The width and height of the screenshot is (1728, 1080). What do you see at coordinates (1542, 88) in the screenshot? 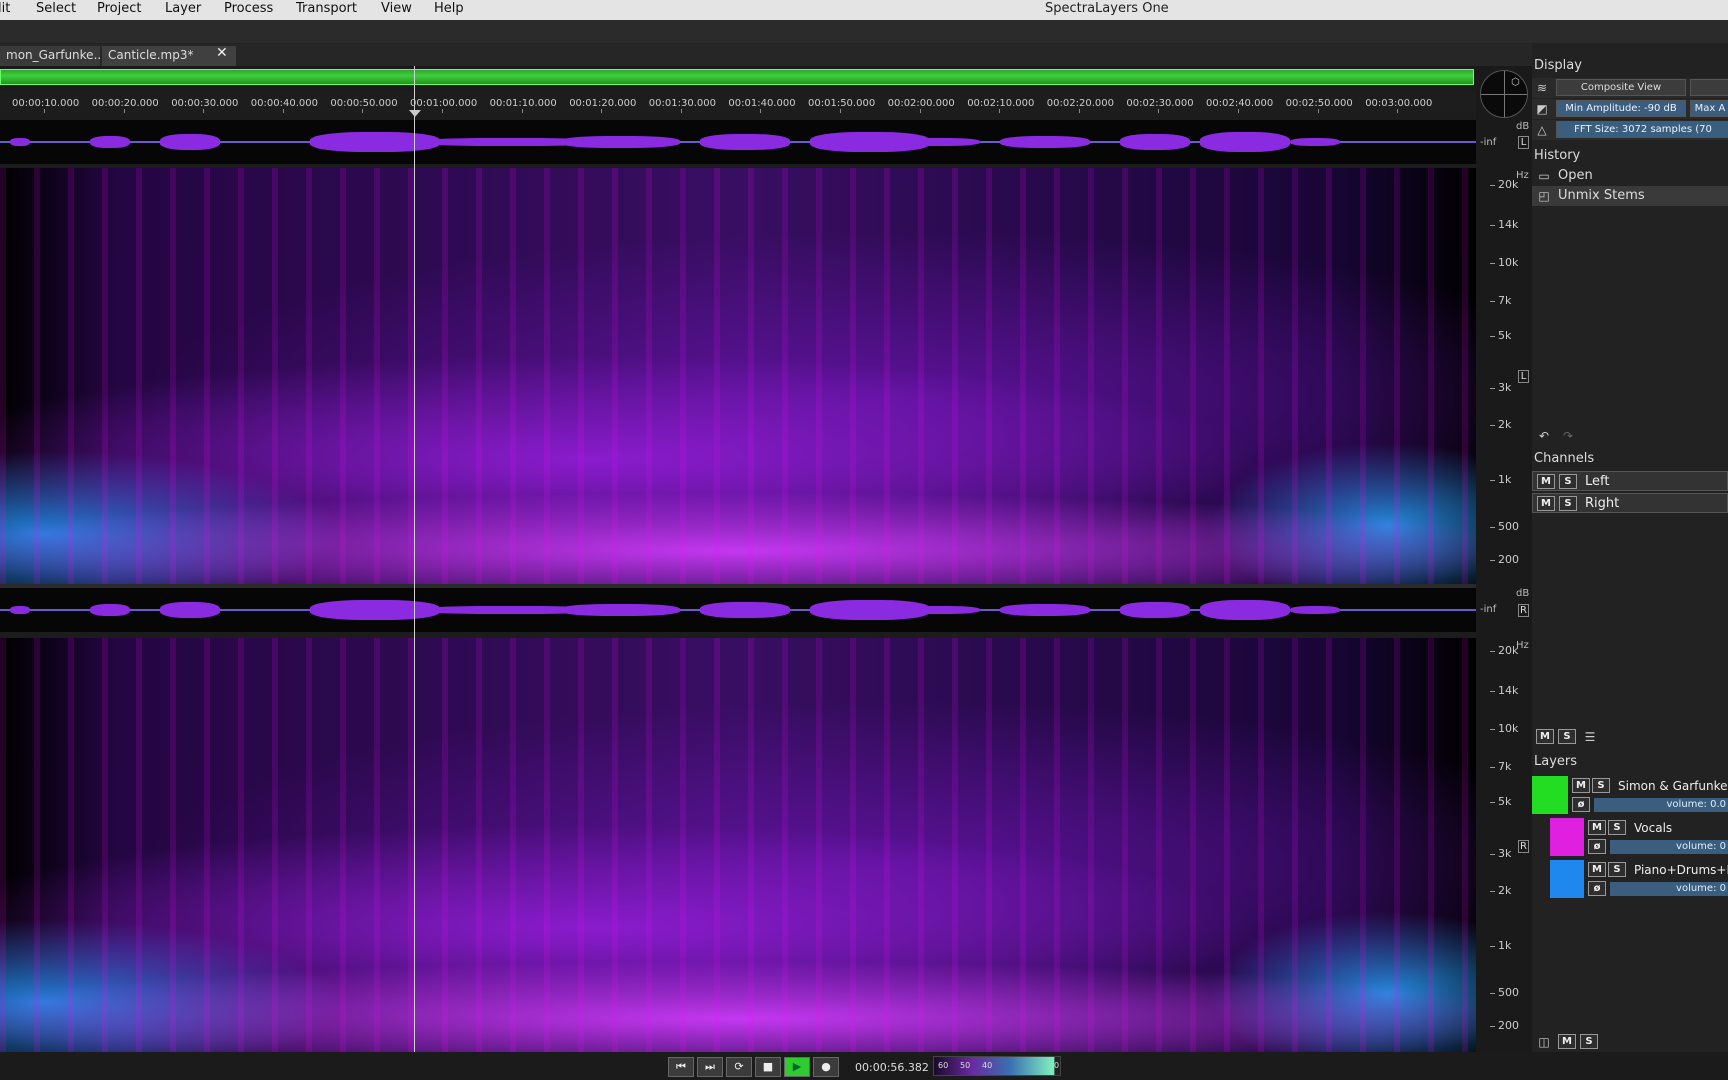
I see `layers-icon: ≋` at bounding box center [1542, 88].